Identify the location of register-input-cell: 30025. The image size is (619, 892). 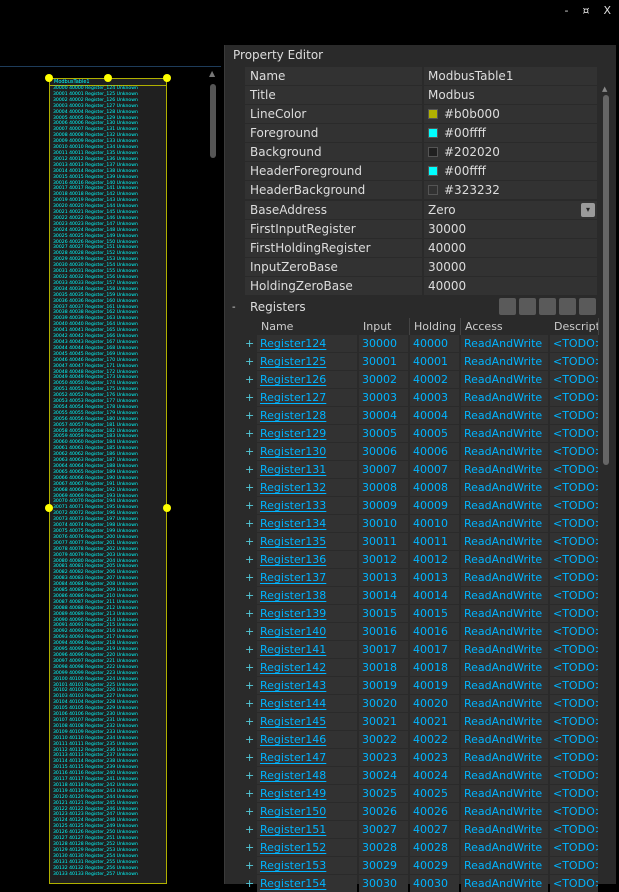
(383, 793).